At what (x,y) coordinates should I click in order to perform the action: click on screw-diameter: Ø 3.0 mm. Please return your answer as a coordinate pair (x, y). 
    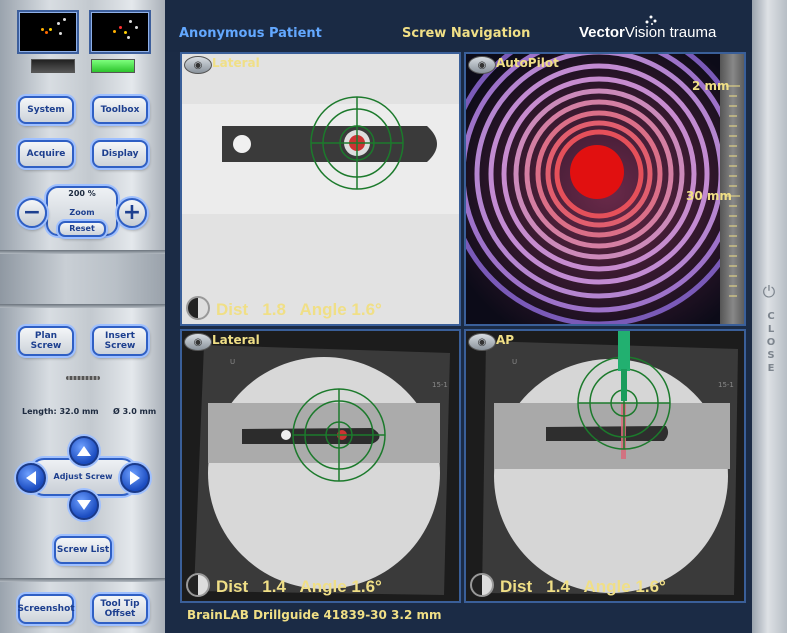
    Looking at the image, I should click on (135, 411).